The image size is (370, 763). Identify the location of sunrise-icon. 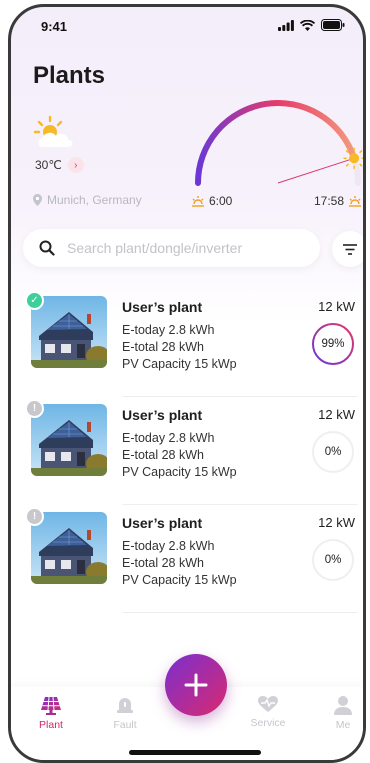
(198, 201).